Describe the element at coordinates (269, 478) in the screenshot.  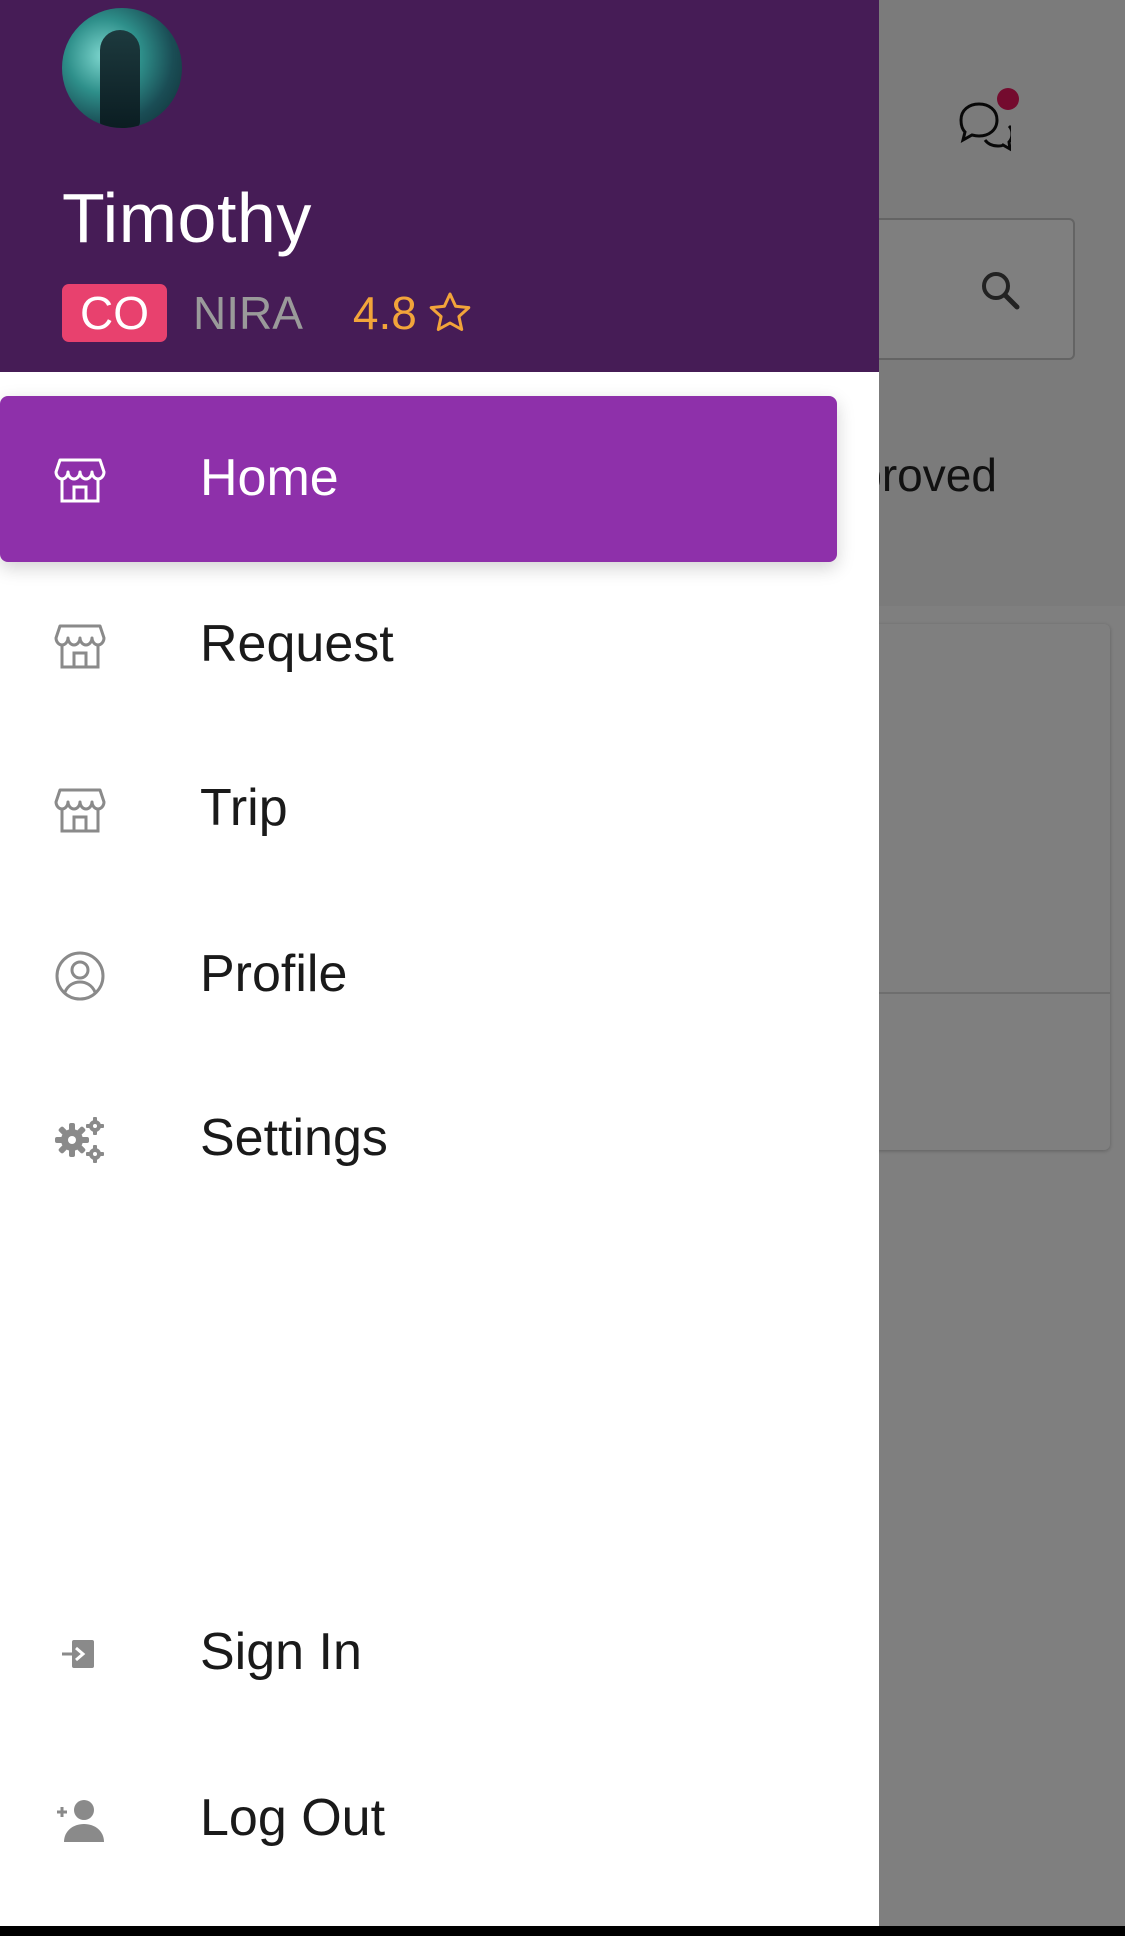
I see `menu-label-home: Home` at that location.